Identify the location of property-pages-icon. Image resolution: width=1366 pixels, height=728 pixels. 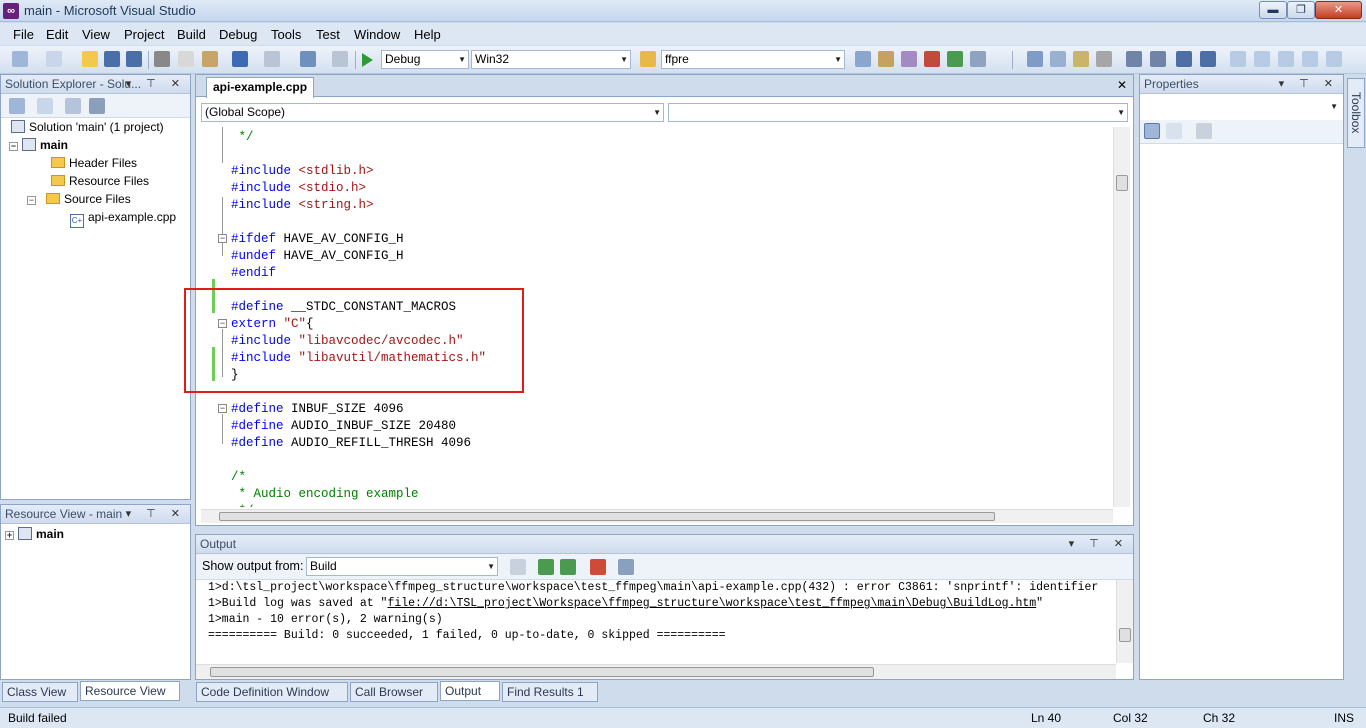
(1204, 131).